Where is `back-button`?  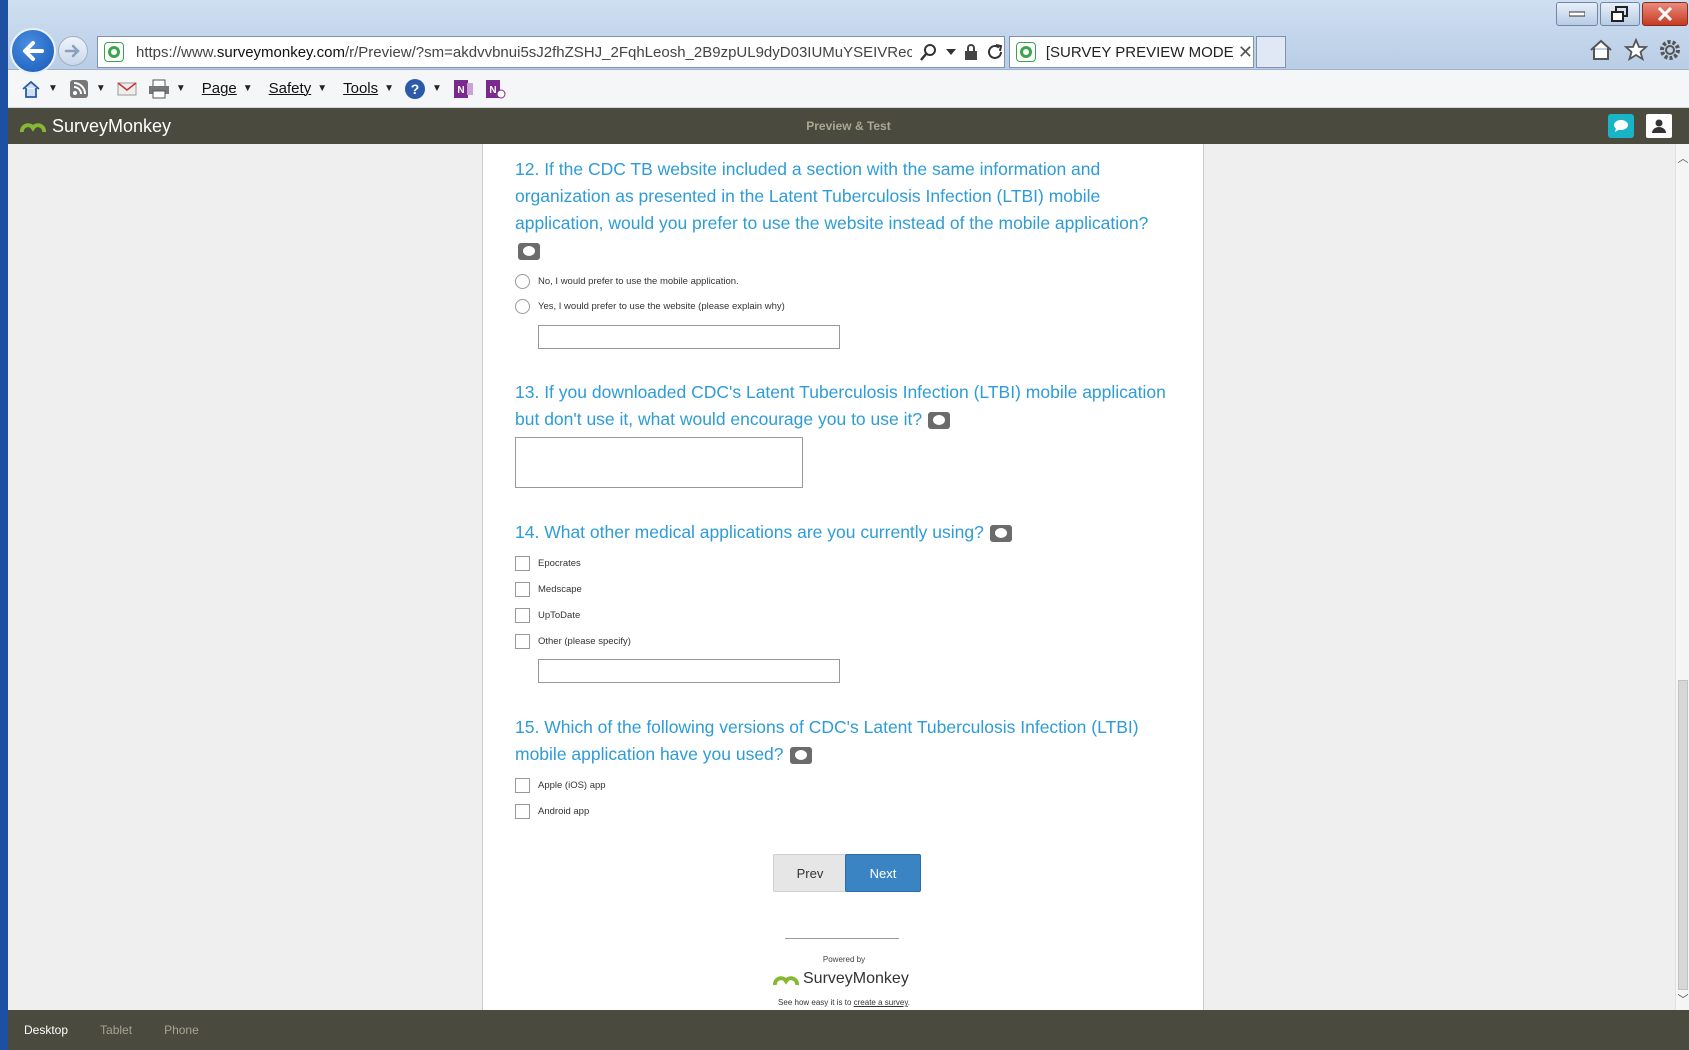 back-button is located at coordinates (33, 51).